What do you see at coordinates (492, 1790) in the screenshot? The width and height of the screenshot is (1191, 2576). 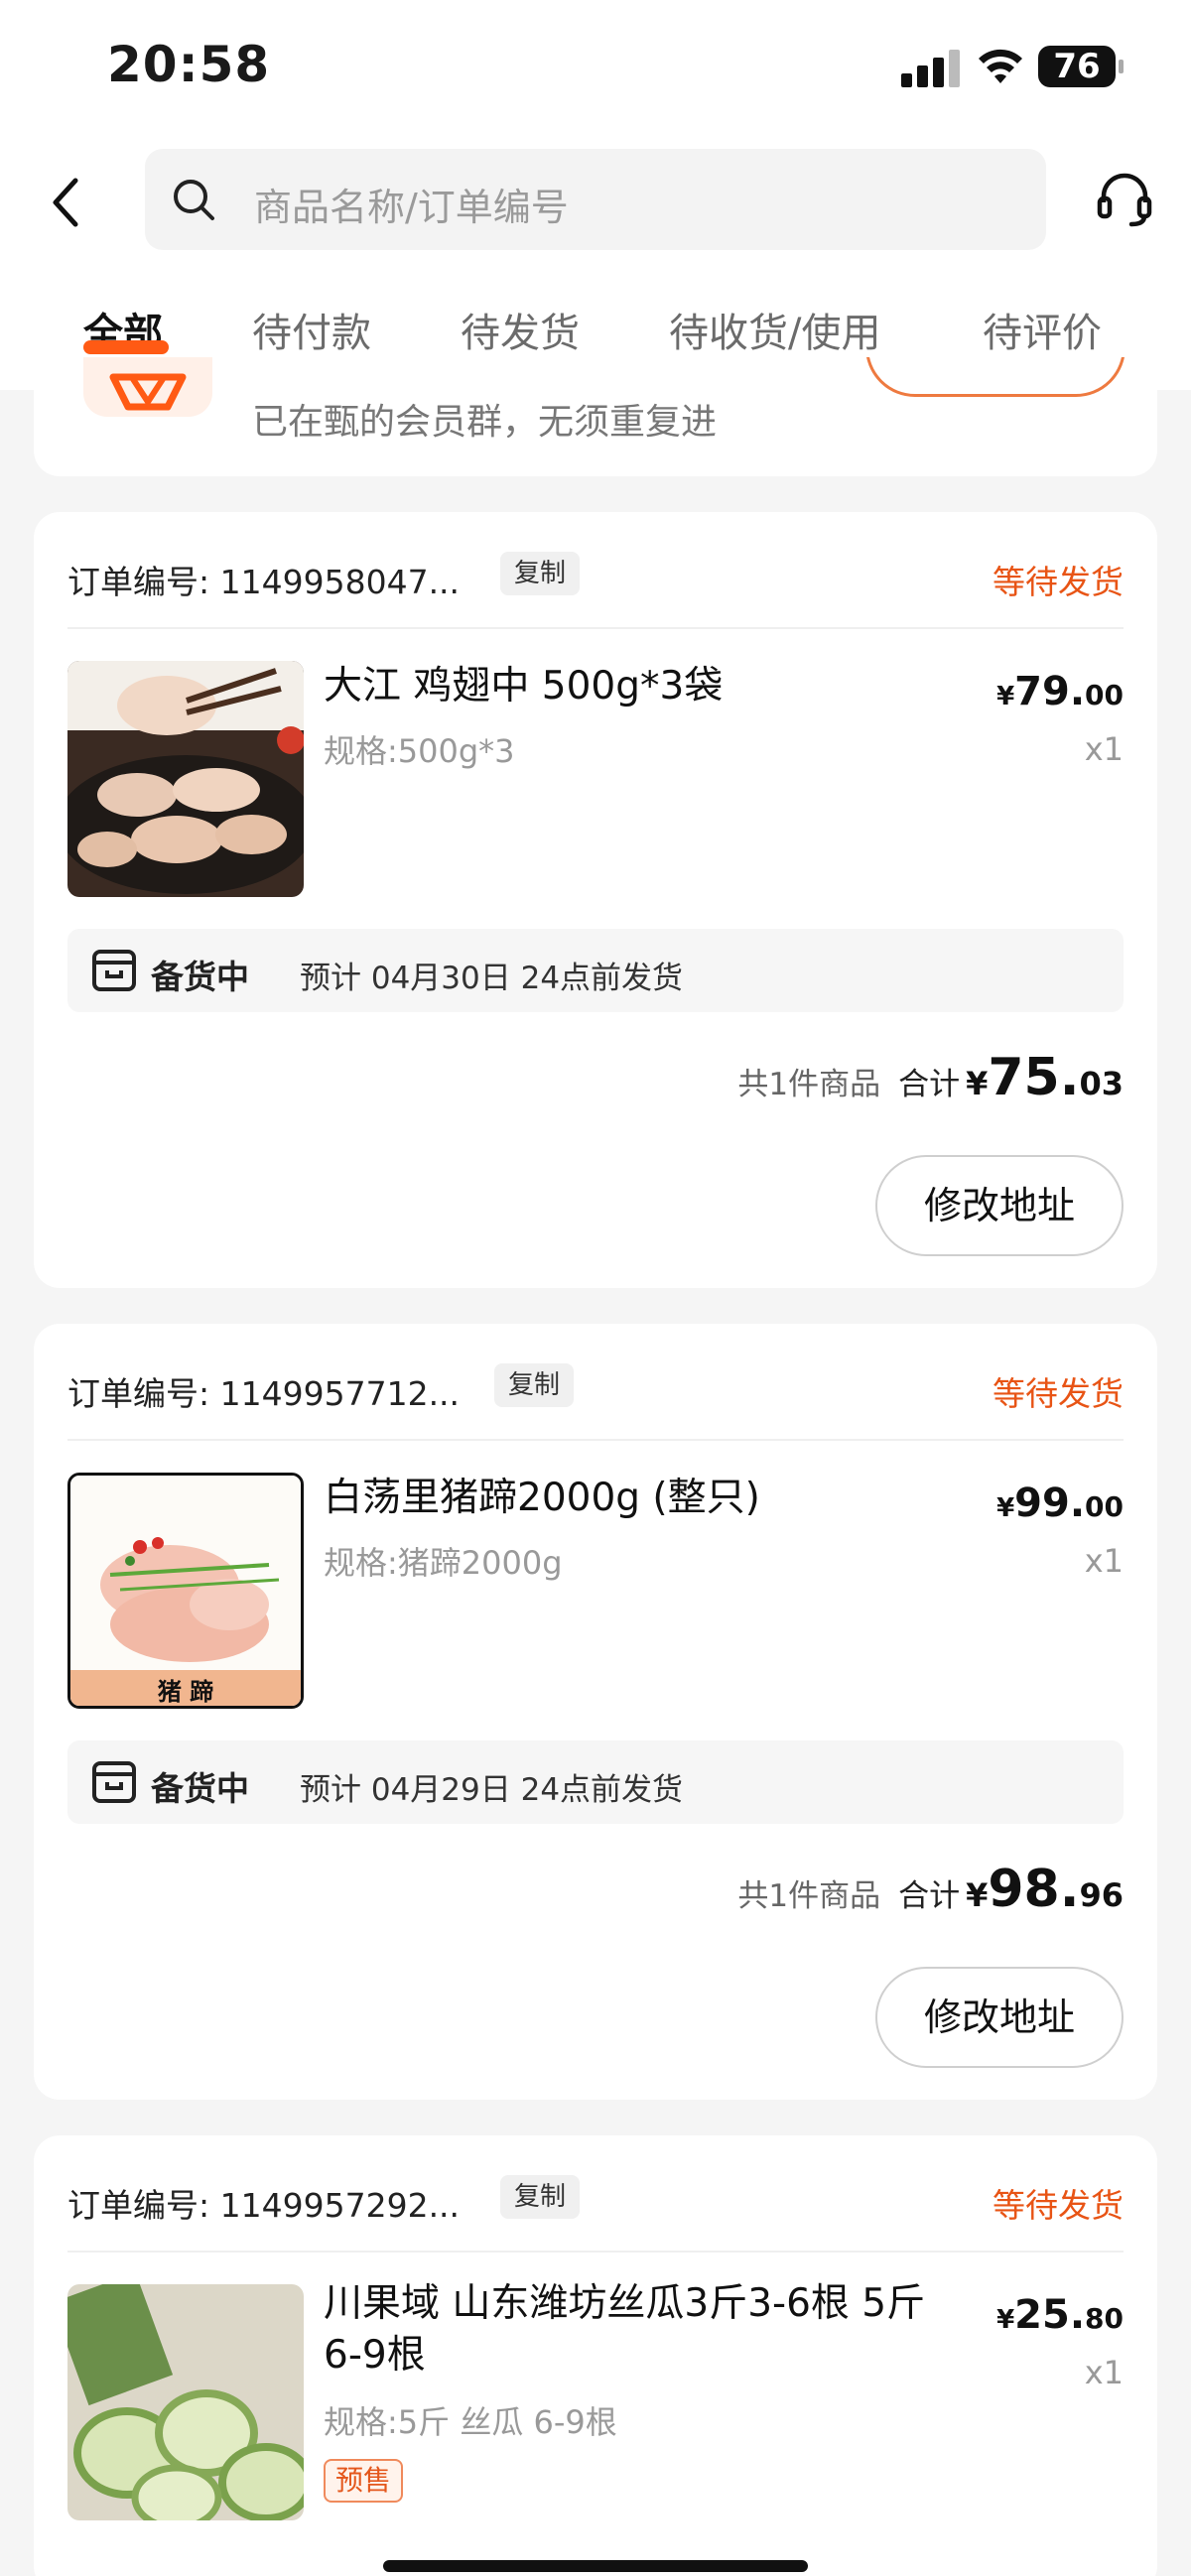 I see `shipping-eta: 预计 04月29日 24点前发货` at bounding box center [492, 1790].